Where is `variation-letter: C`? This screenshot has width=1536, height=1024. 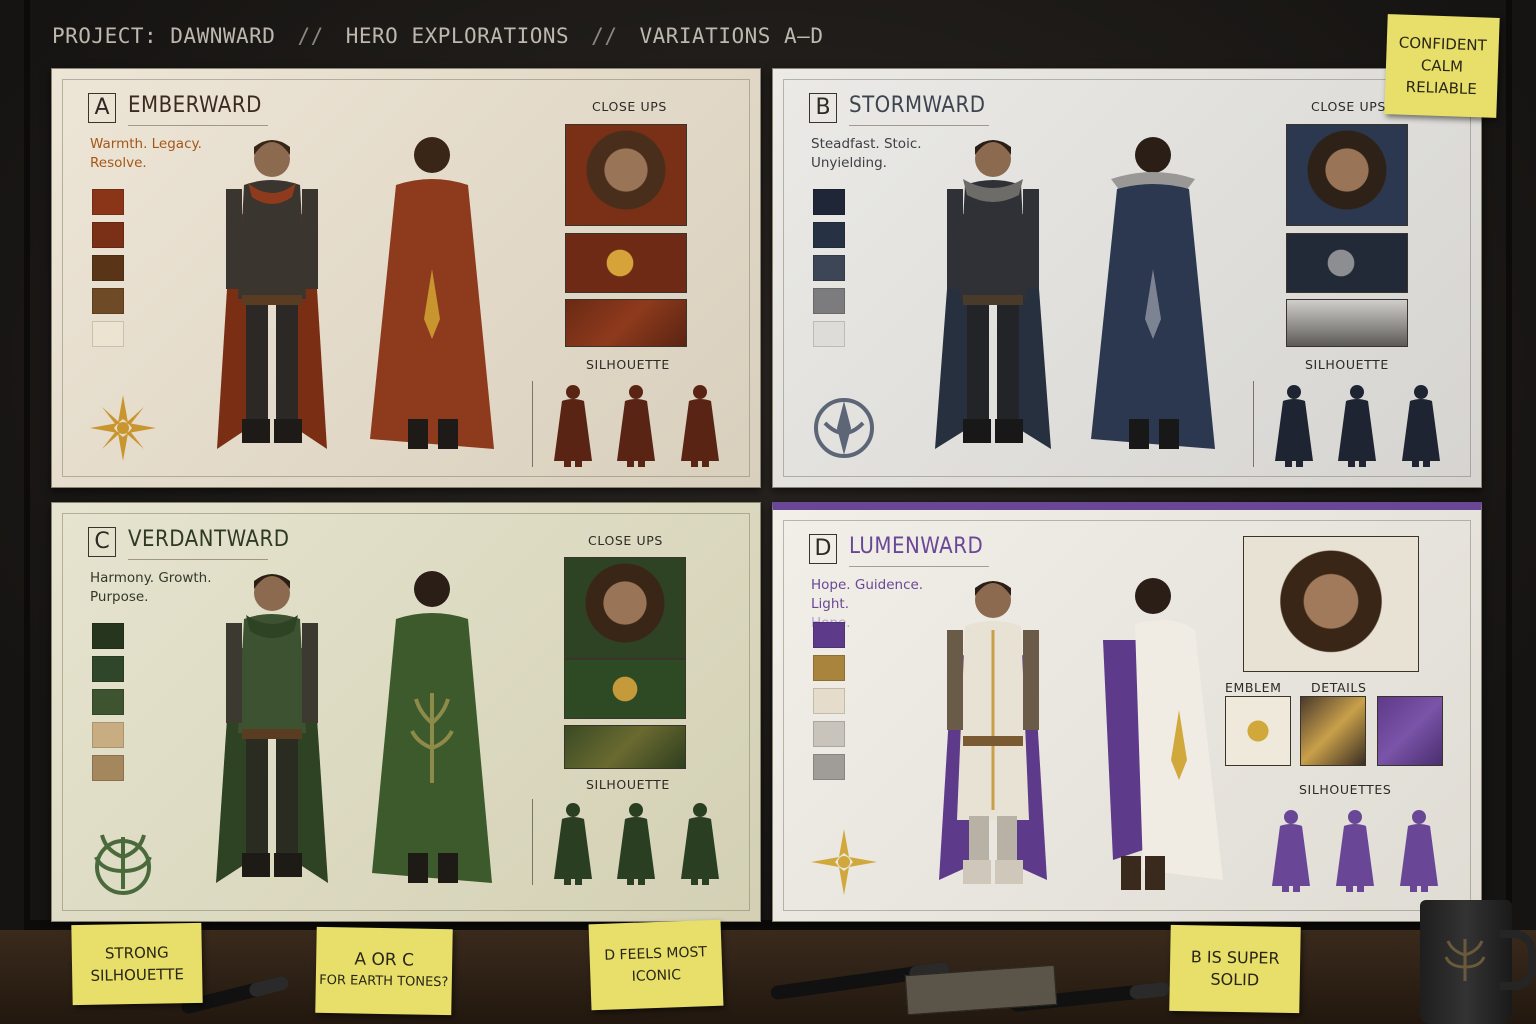
variation-letter: C is located at coordinates (102, 542).